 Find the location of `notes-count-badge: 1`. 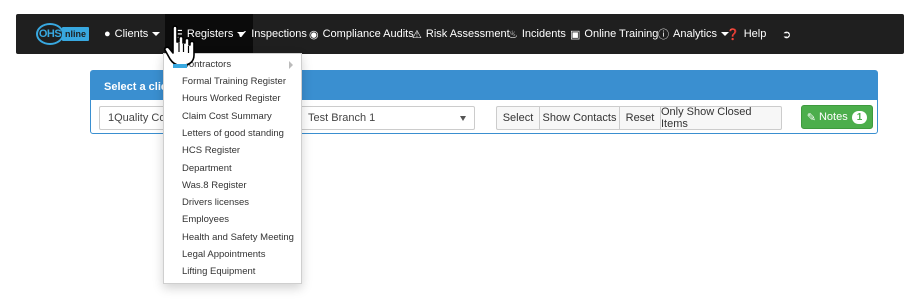

notes-count-badge: 1 is located at coordinates (859, 117).